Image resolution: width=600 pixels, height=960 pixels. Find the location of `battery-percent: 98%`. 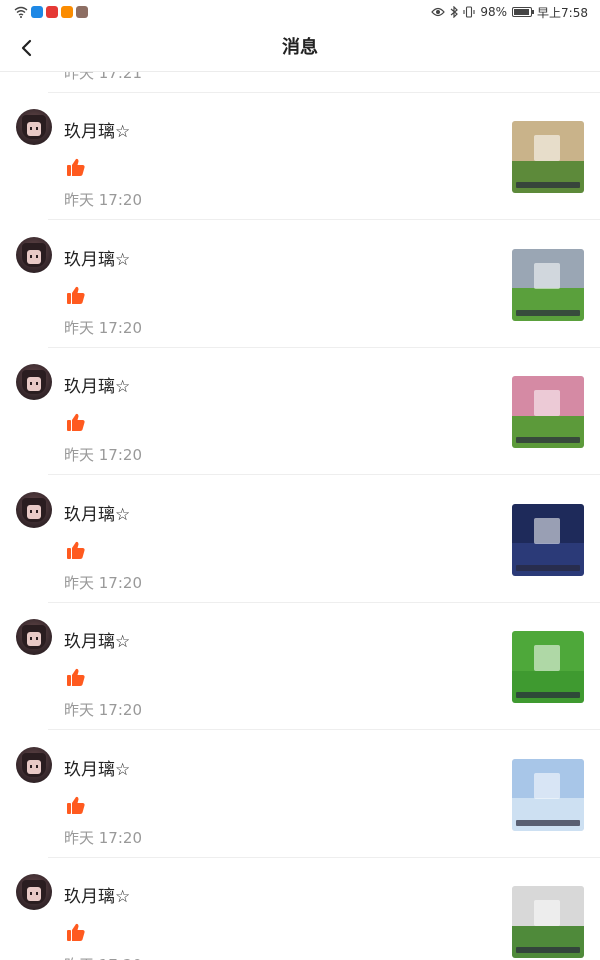

battery-percent: 98% is located at coordinates (494, 12).